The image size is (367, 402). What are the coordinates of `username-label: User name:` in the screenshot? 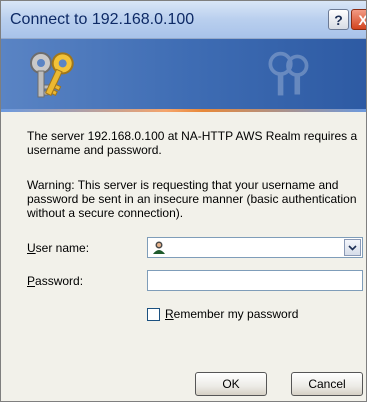 It's located at (58, 248).